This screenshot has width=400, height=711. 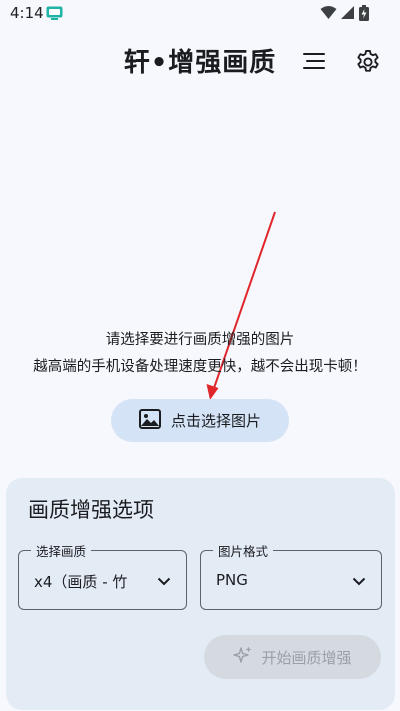 I want to click on wifi-icon, so click(x=328, y=12).